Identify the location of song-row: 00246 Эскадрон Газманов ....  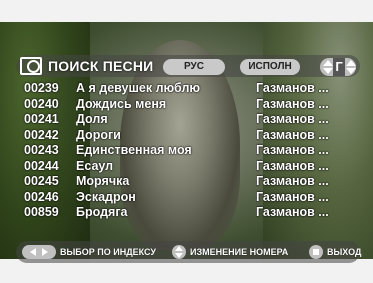
(189, 198).